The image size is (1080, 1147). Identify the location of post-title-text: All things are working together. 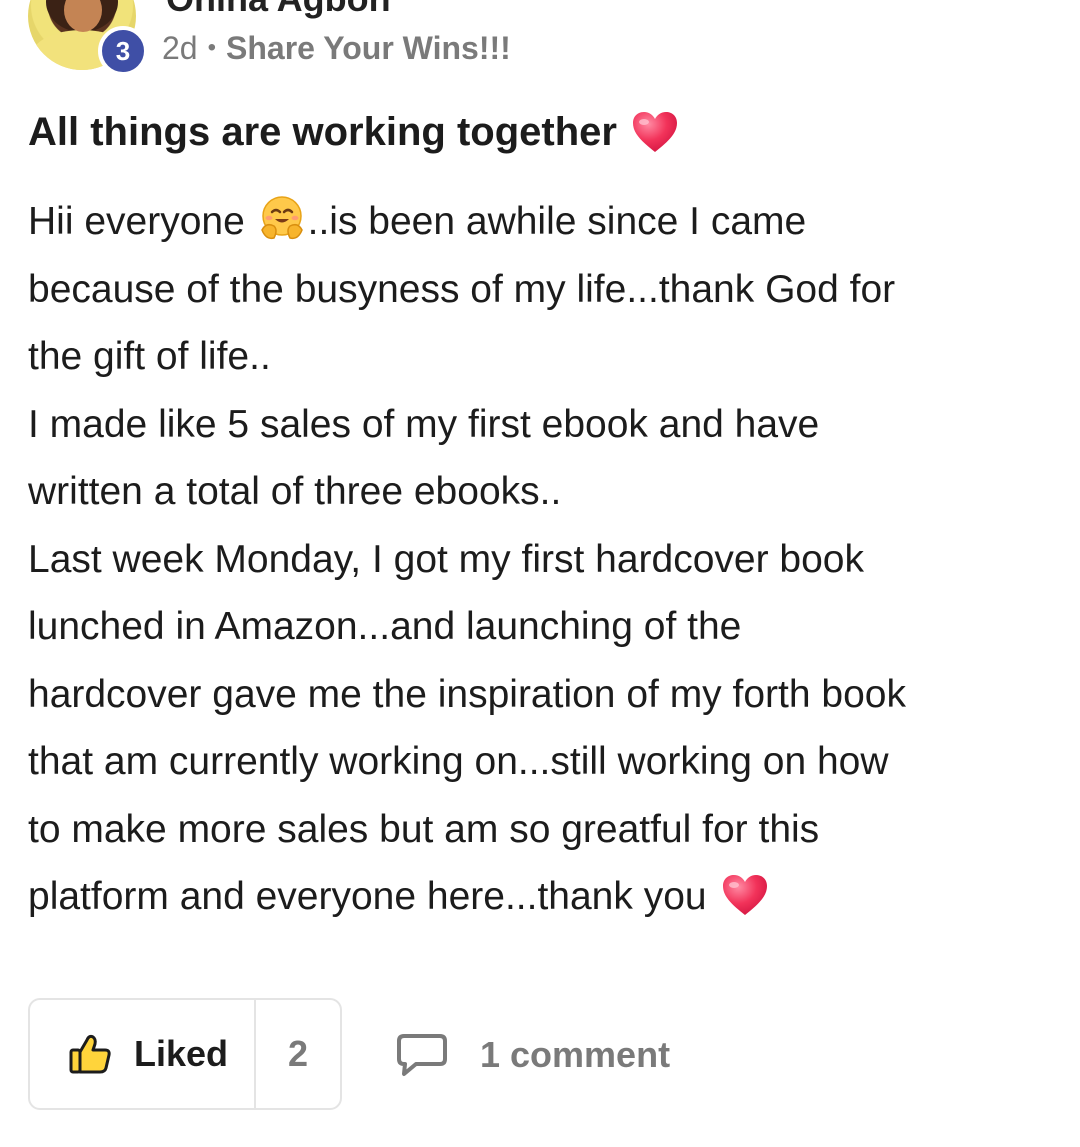
(322, 131).